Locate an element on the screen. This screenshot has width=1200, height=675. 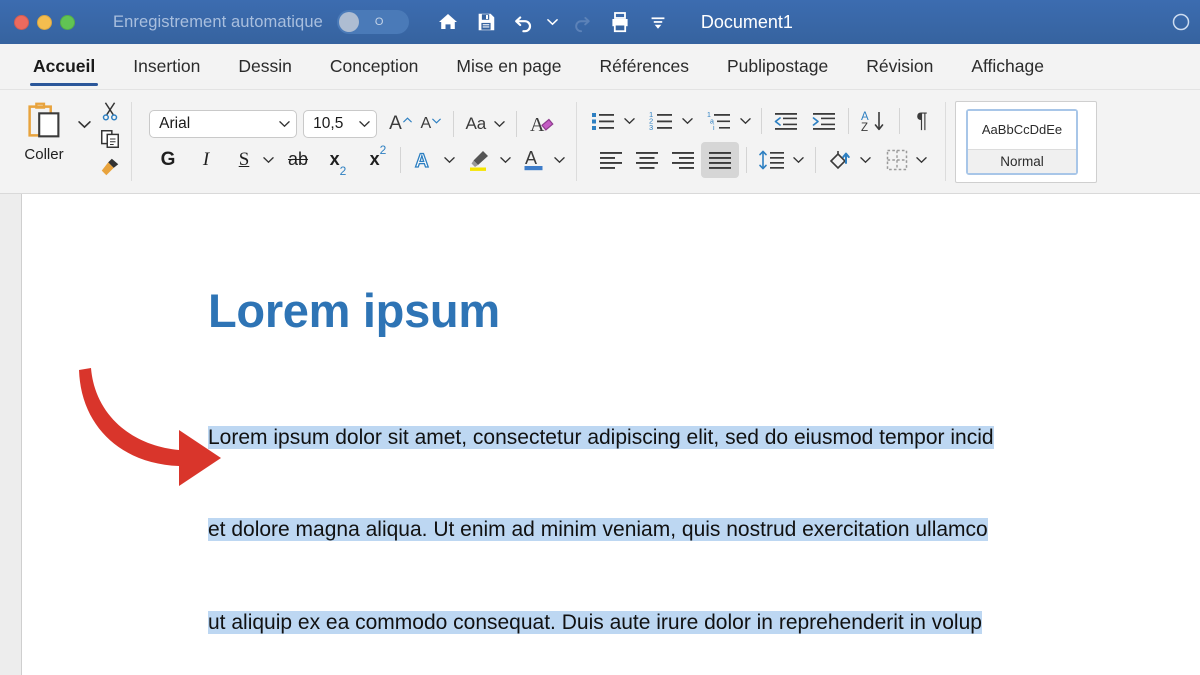
tab-label: Révision is located at coordinates (900, 66).